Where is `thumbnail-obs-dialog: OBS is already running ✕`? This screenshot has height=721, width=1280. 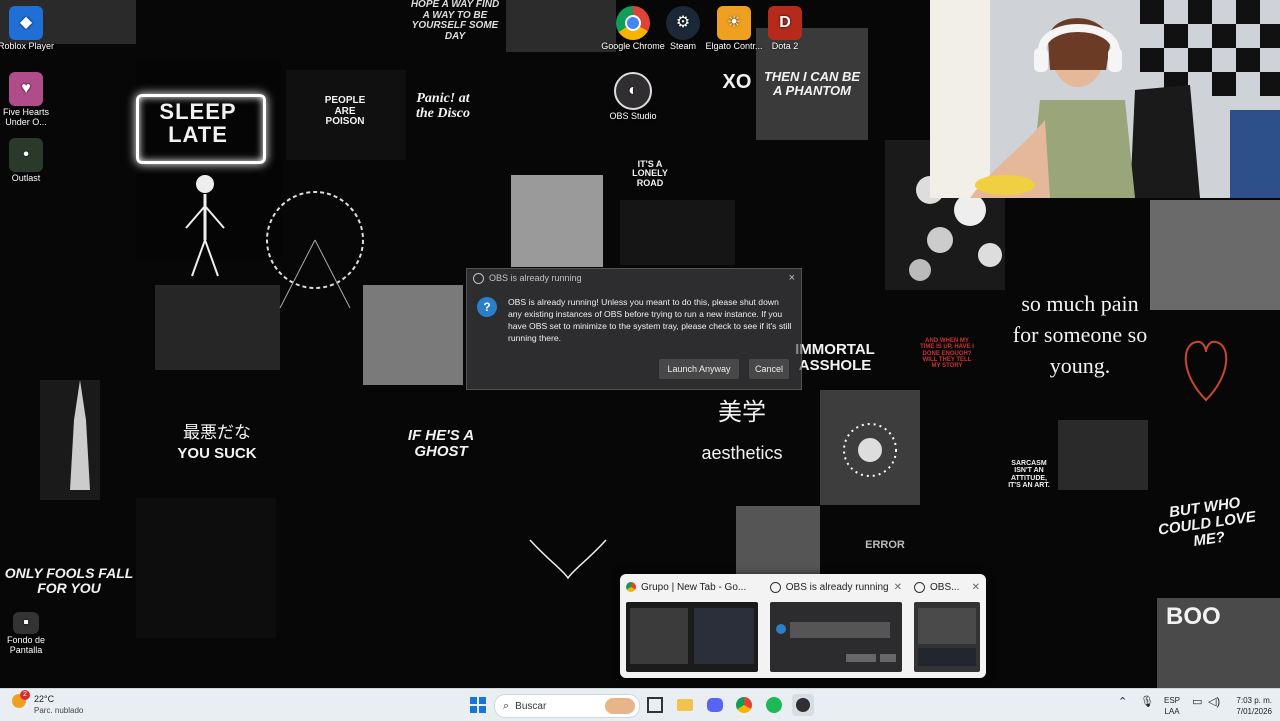 thumbnail-obs-dialog: OBS is already running ✕ is located at coordinates (836, 626).